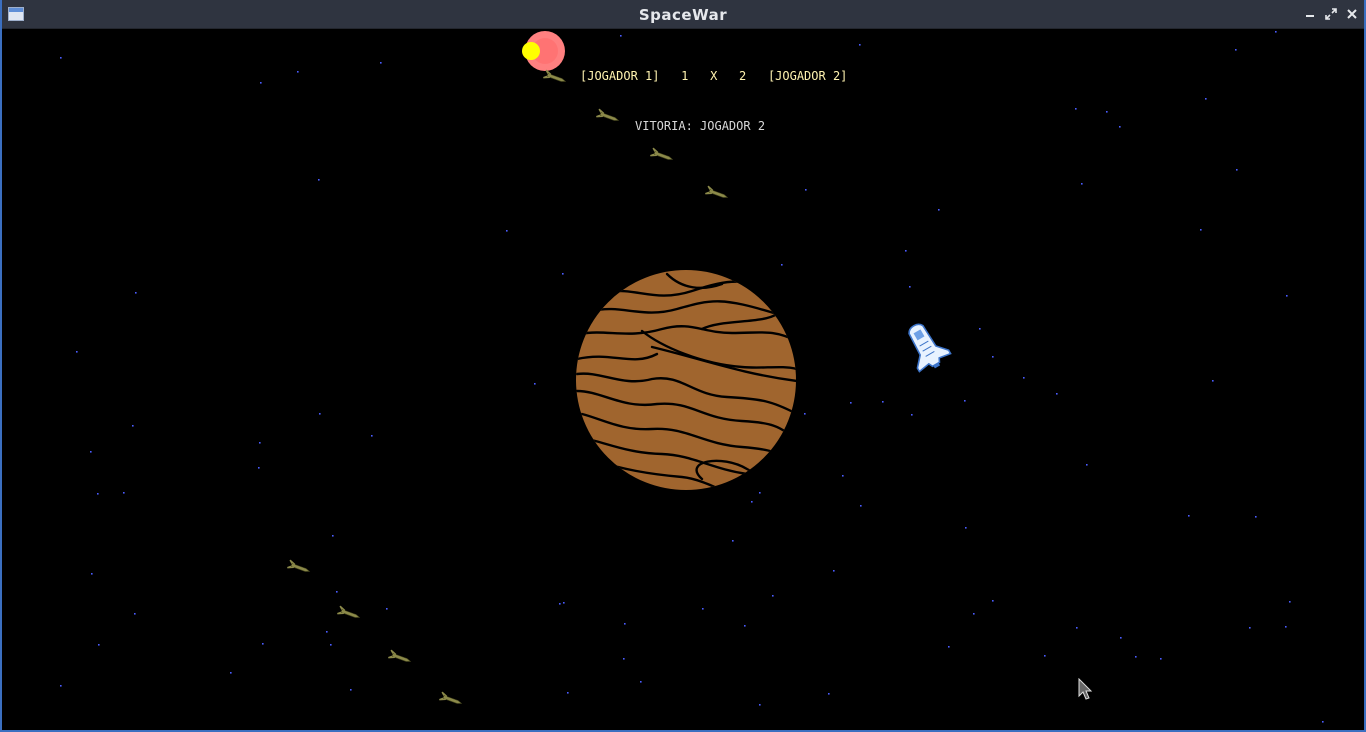 The image size is (1366, 732). Describe the element at coordinates (375, 631) in the screenshot. I see `missile-trail-bottom` at that location.